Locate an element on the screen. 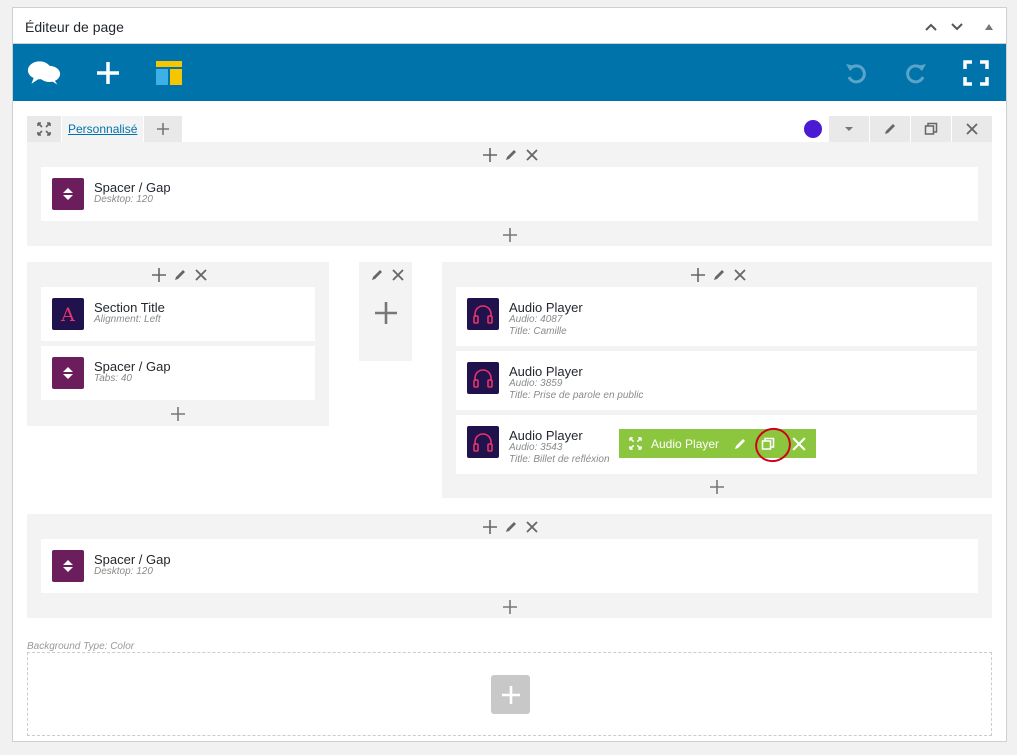  caret-down-icon is located at coordinates (849, 129).